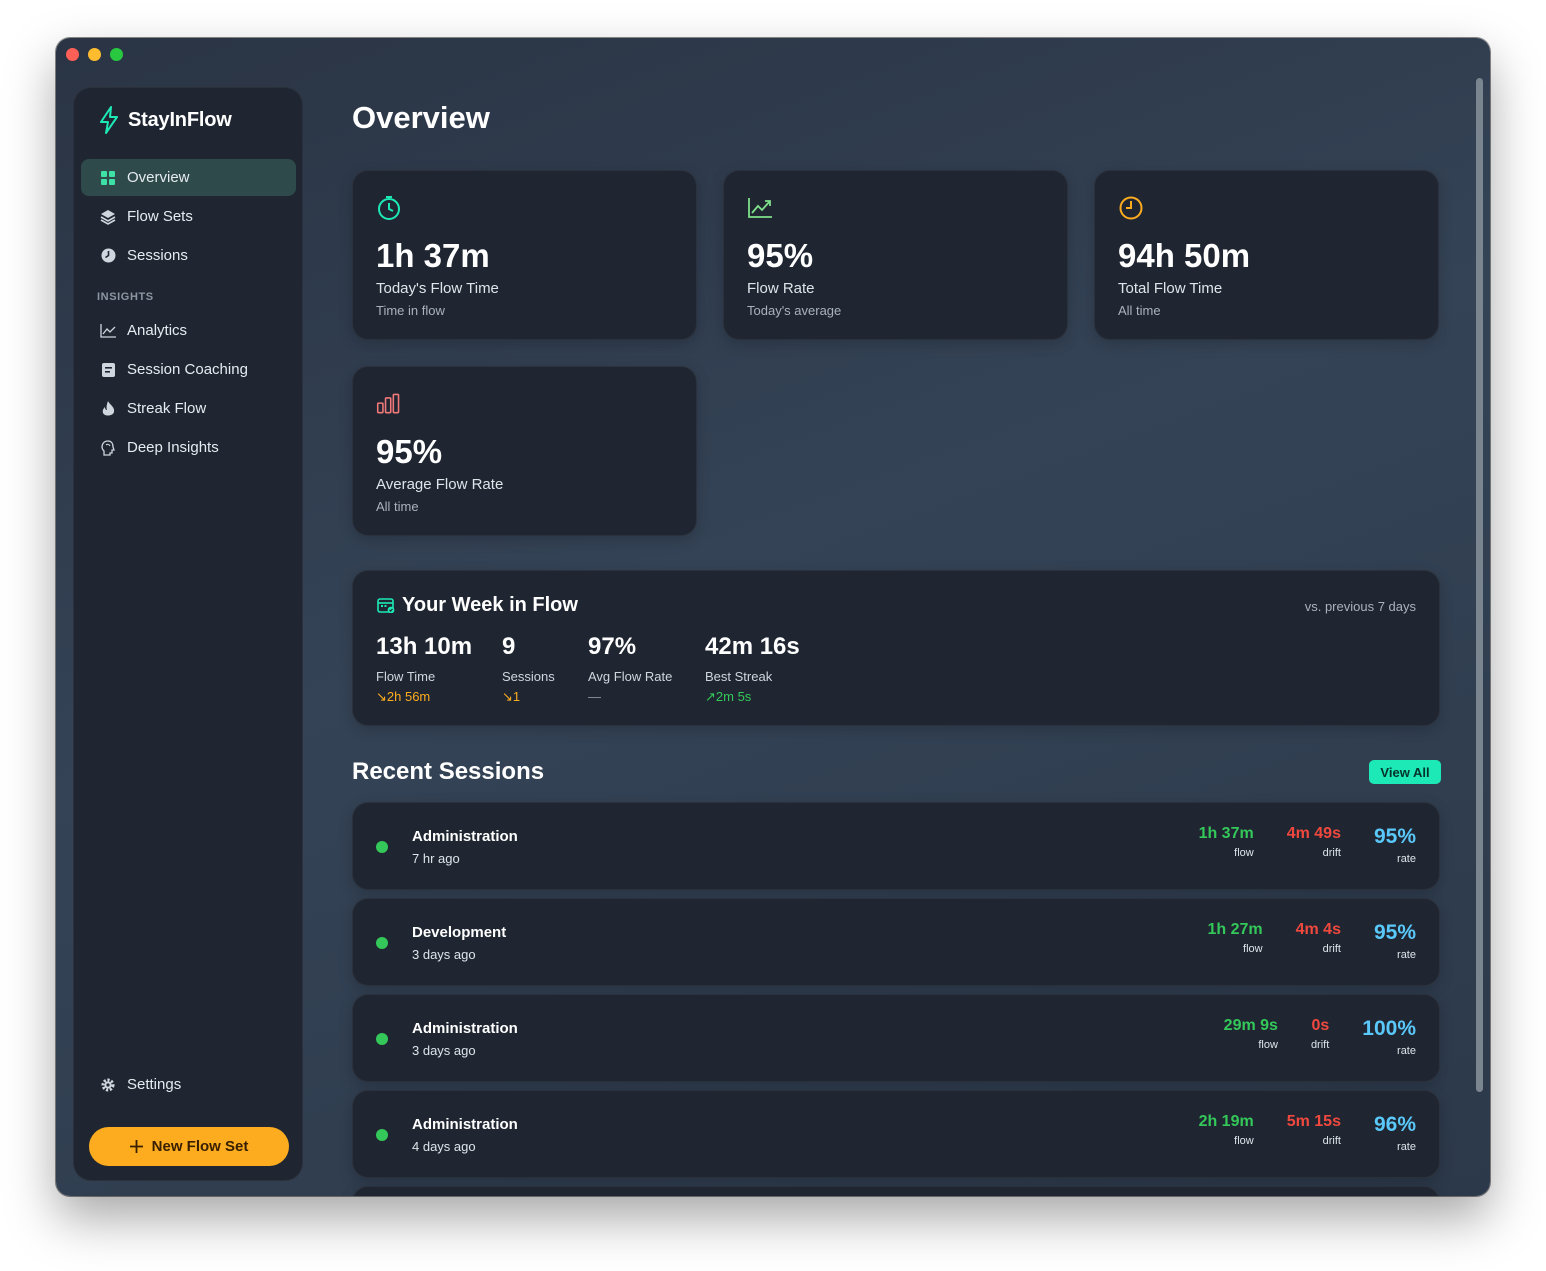 This screenshot has width=1546, height=1271. Describe the element at coordinates (612, 646) in the screenshot. I see `week-stat-value: 97%` at that location.